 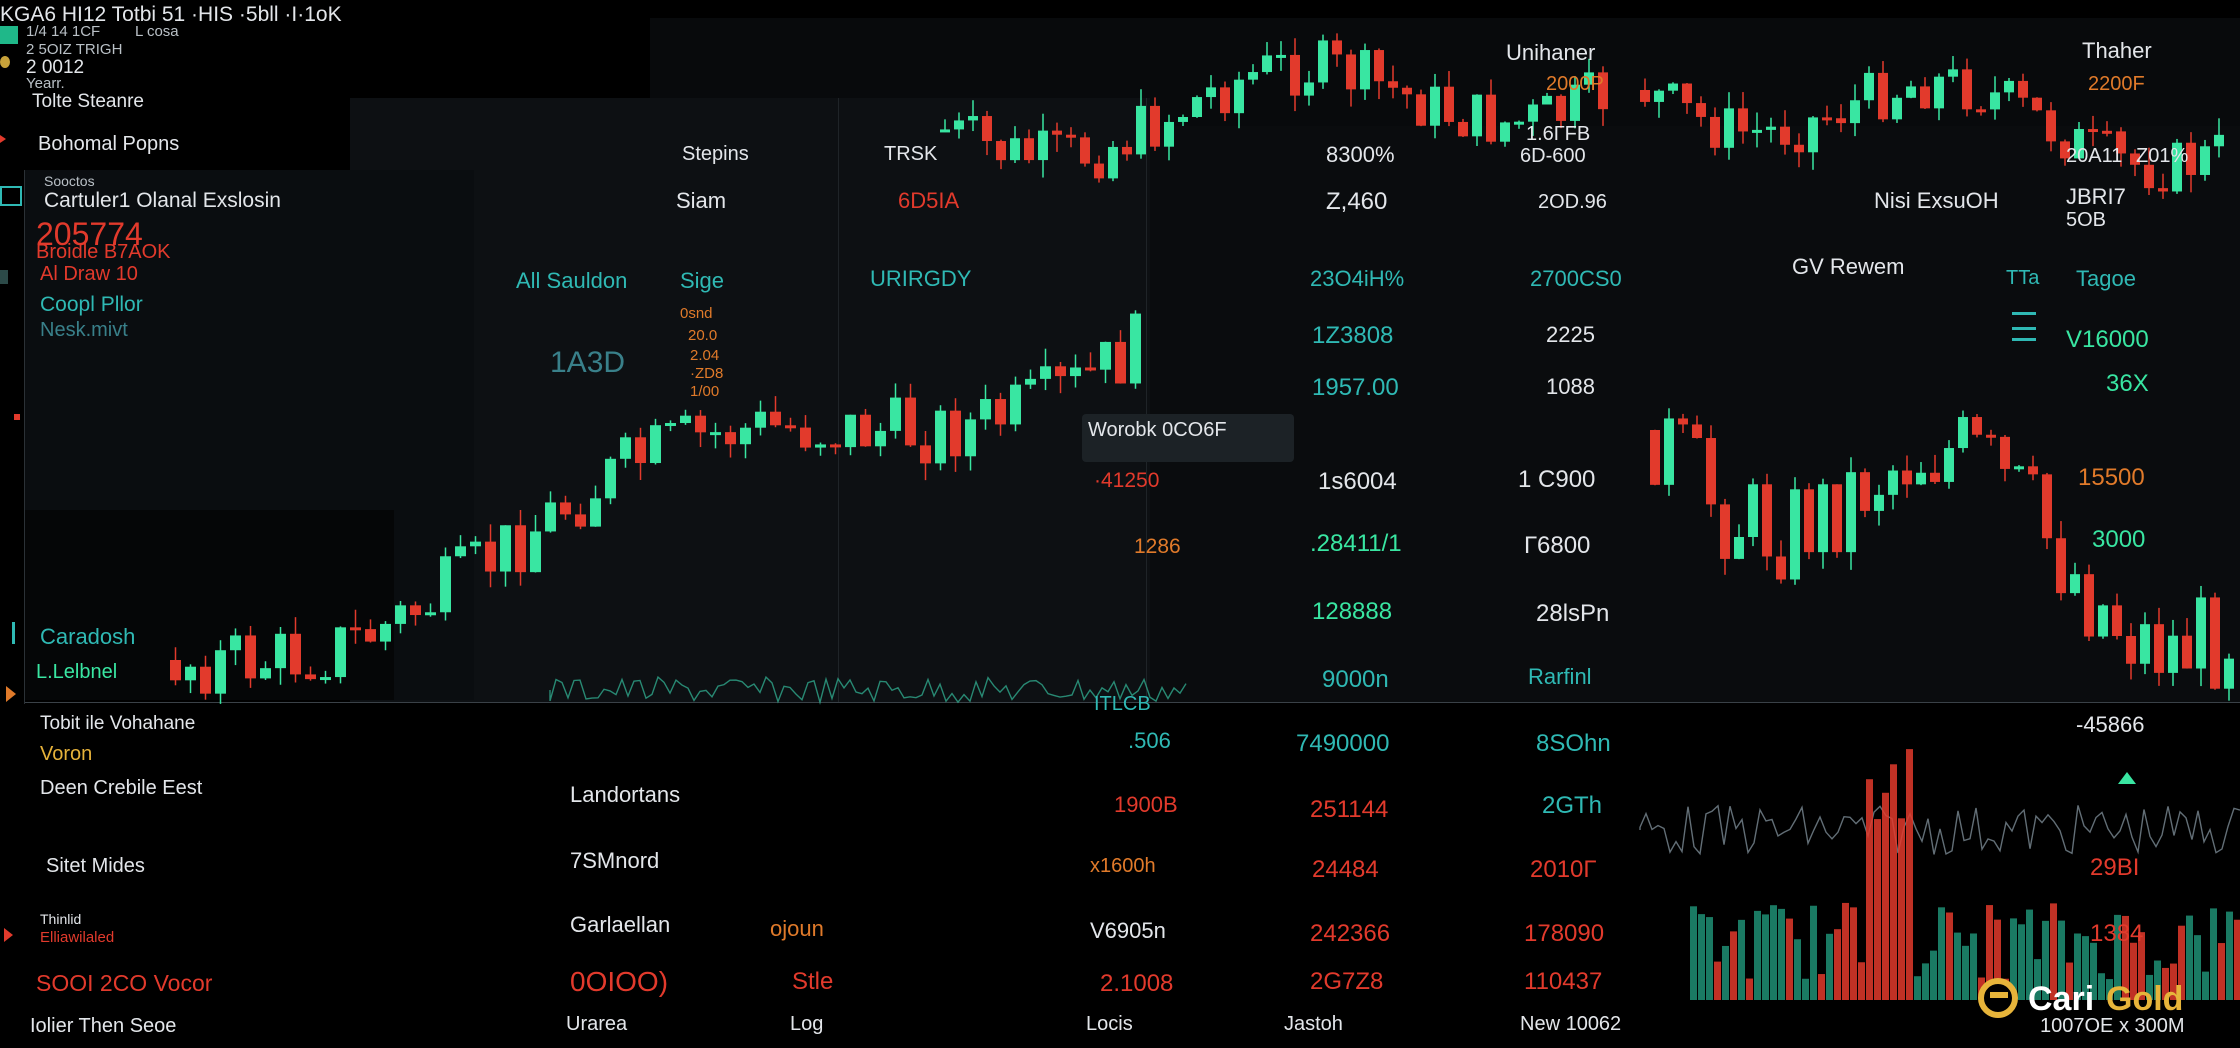 I want to click on col-b-10: 7490000, so click(x=1343, y=743).